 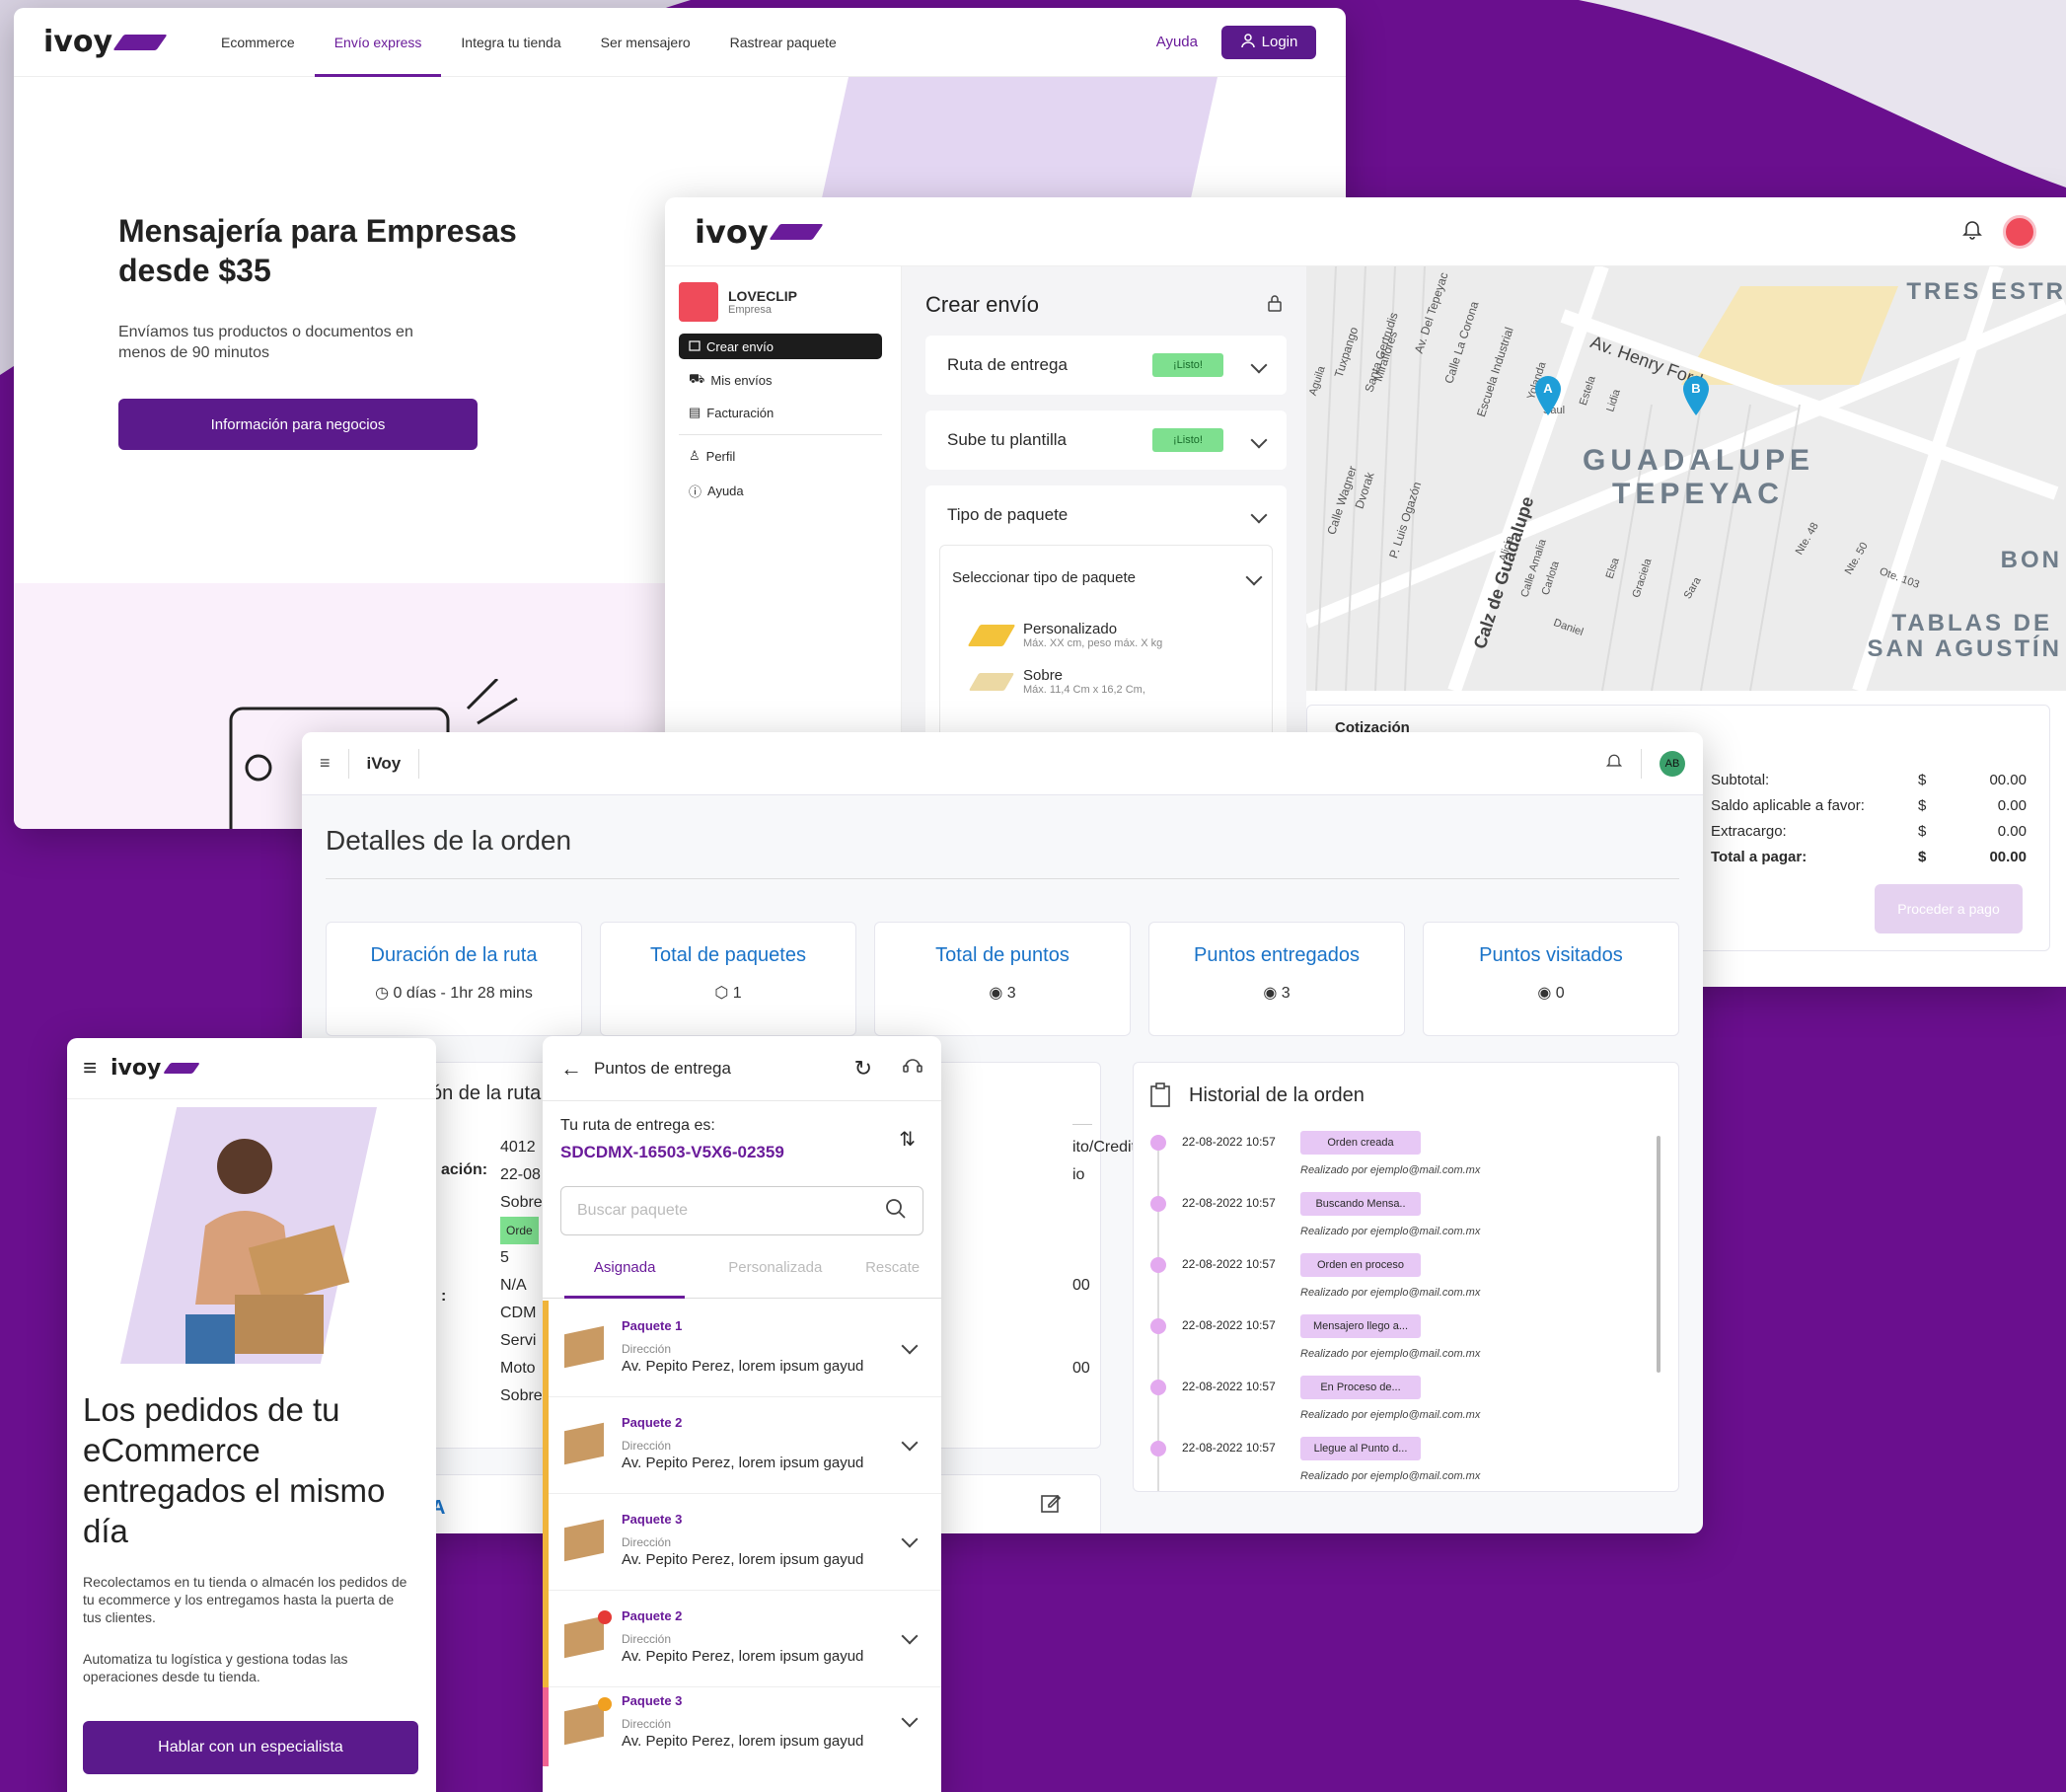 I want to click on page-title: Detalles de la orden, so click(x=449, y=840).